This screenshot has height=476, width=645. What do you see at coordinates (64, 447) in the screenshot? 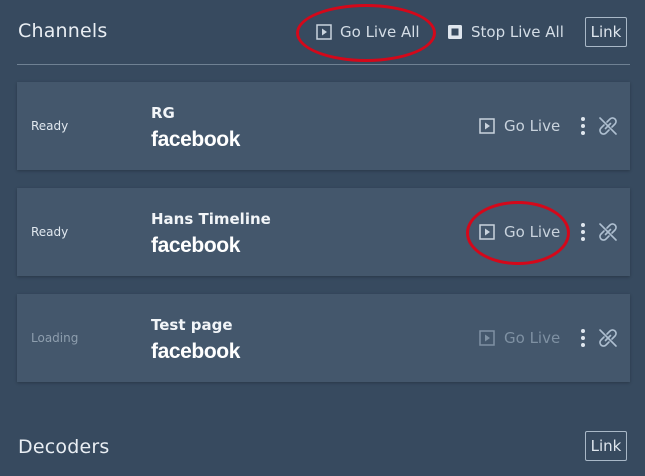
I see `decoders-title: Decoders` at bounding box center [64, 447].